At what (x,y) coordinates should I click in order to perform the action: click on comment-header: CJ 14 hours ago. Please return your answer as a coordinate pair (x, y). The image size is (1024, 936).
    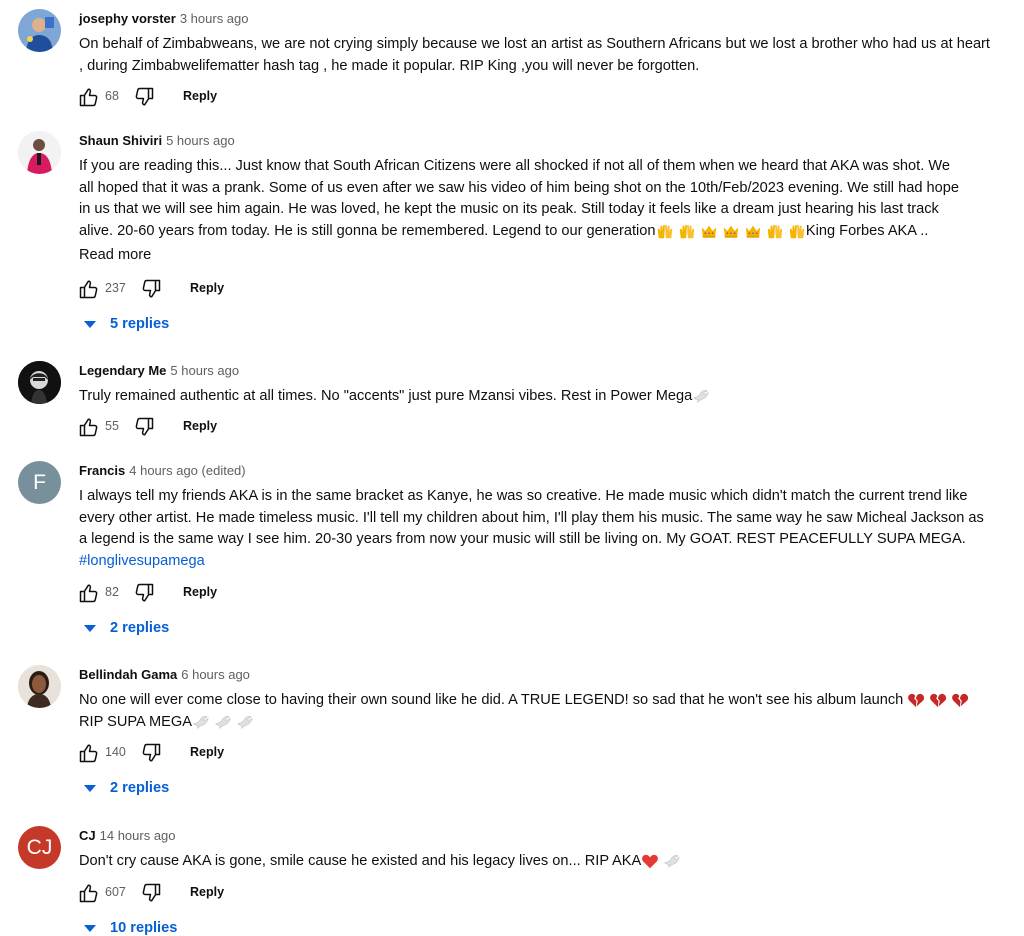
    Looking at the image, I should click on (127, 835).